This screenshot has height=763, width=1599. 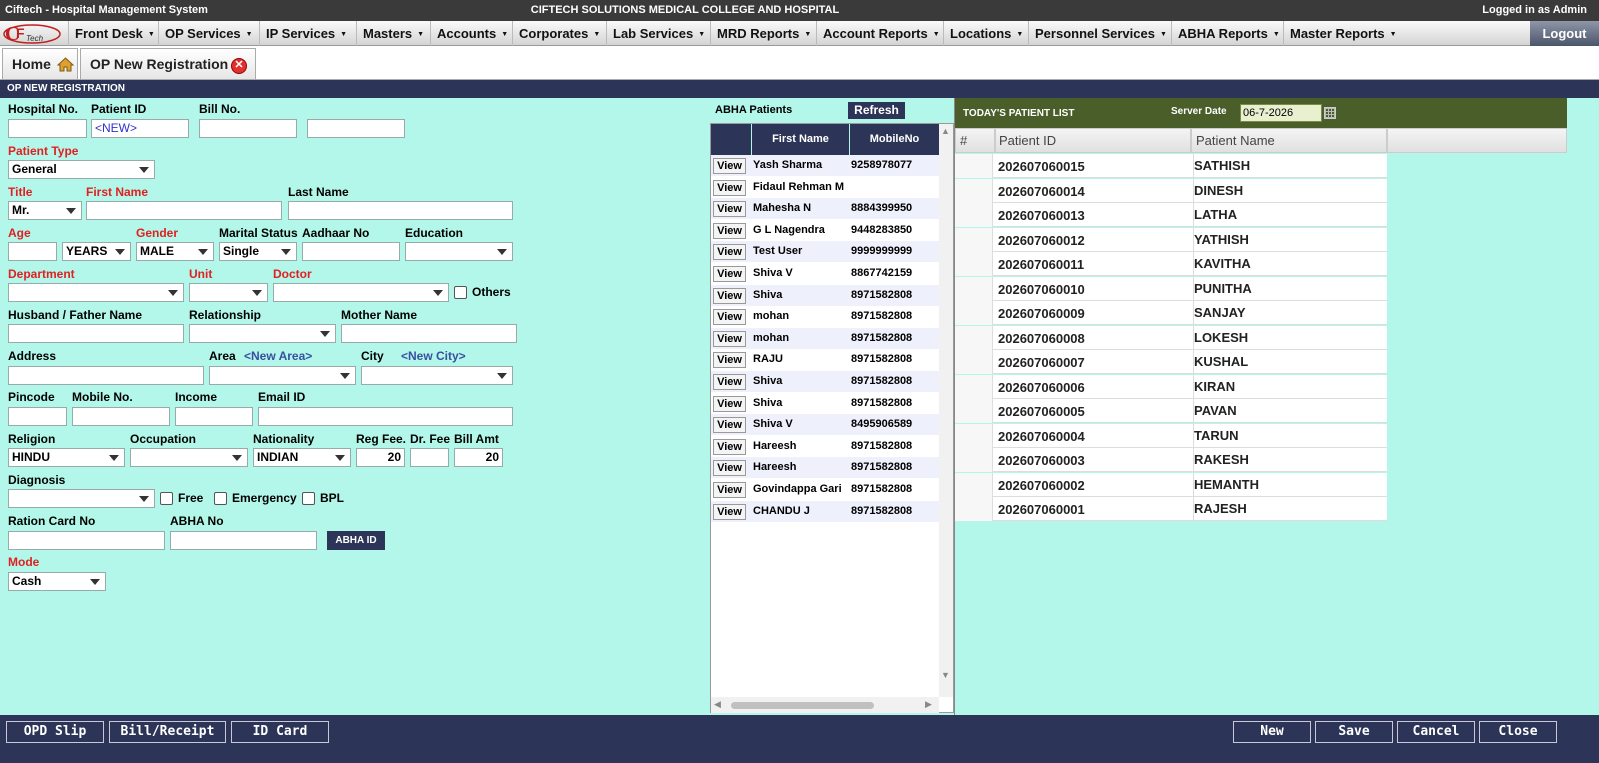 I want to click on bill-no-input, so click(x=248, y=128).